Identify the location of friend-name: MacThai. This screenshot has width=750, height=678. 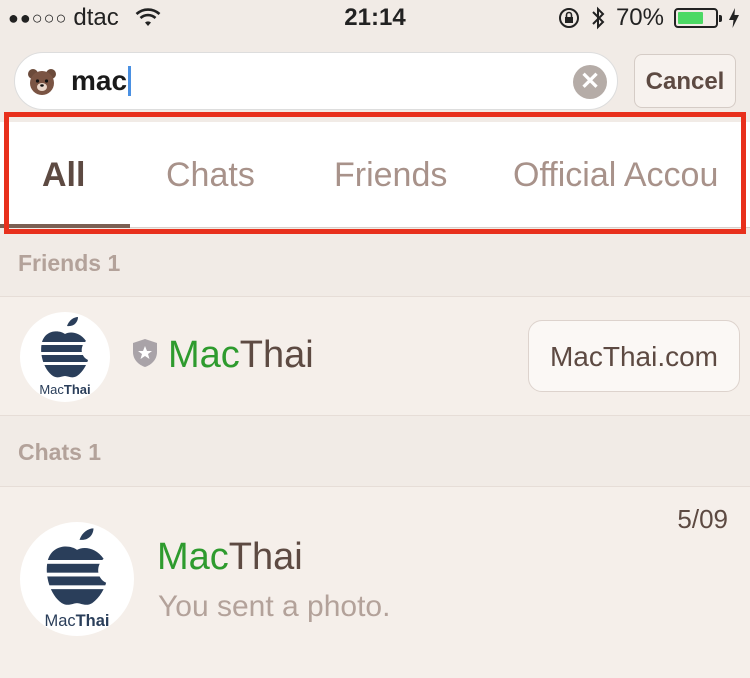
(241, 355).